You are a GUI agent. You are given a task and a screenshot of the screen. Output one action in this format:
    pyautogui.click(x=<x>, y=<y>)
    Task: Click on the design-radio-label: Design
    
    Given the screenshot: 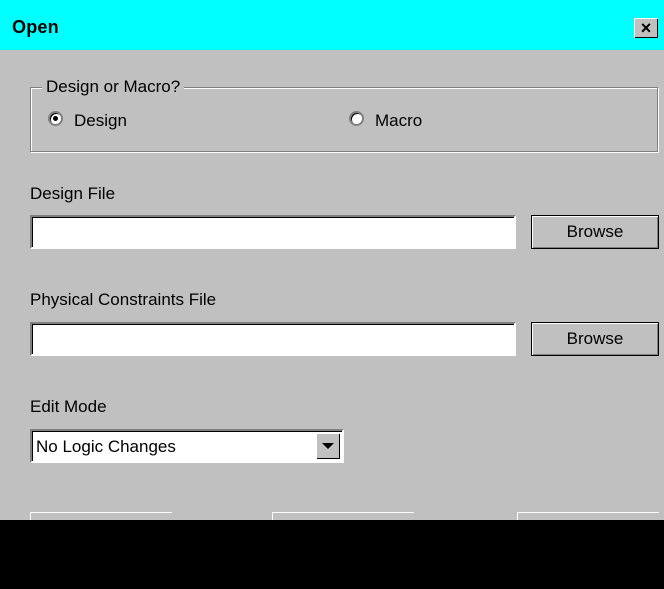 What is the action you would take?
    pyautogui.click(x=100, y=121)
    